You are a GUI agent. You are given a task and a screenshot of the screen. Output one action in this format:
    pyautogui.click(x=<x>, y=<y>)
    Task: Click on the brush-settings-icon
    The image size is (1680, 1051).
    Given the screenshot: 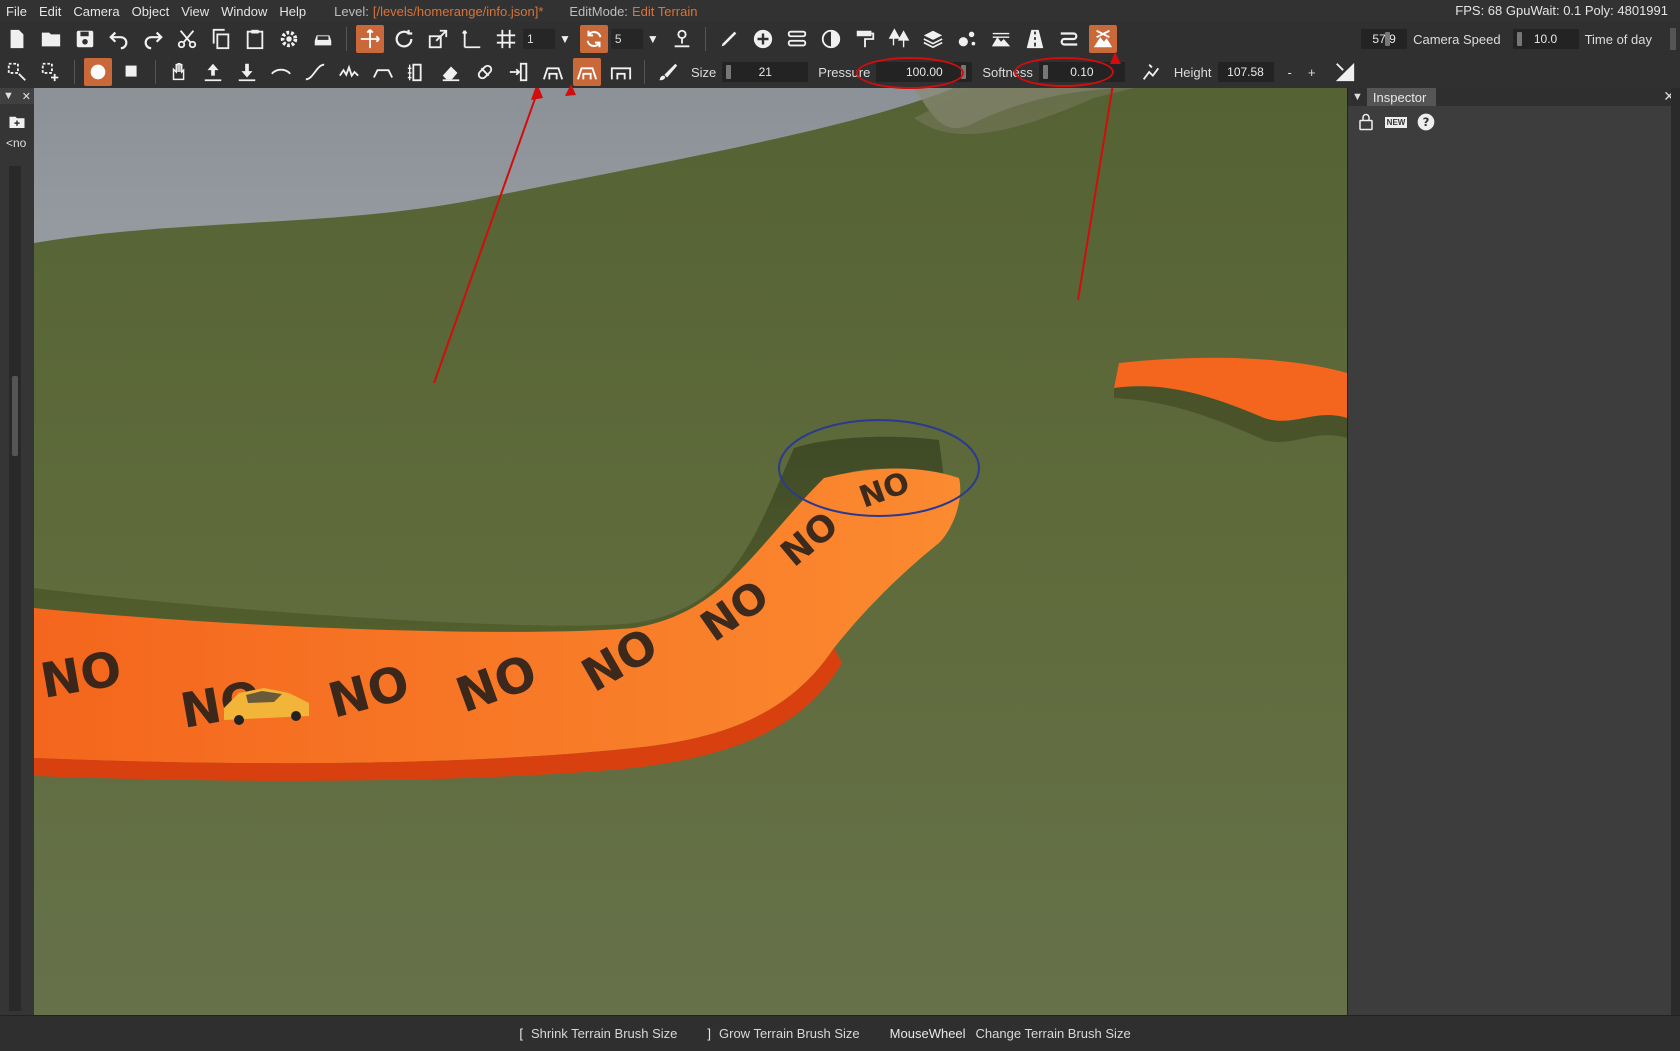 What is the action you would take?
    pyautogui.click(x=668, y=72)
    